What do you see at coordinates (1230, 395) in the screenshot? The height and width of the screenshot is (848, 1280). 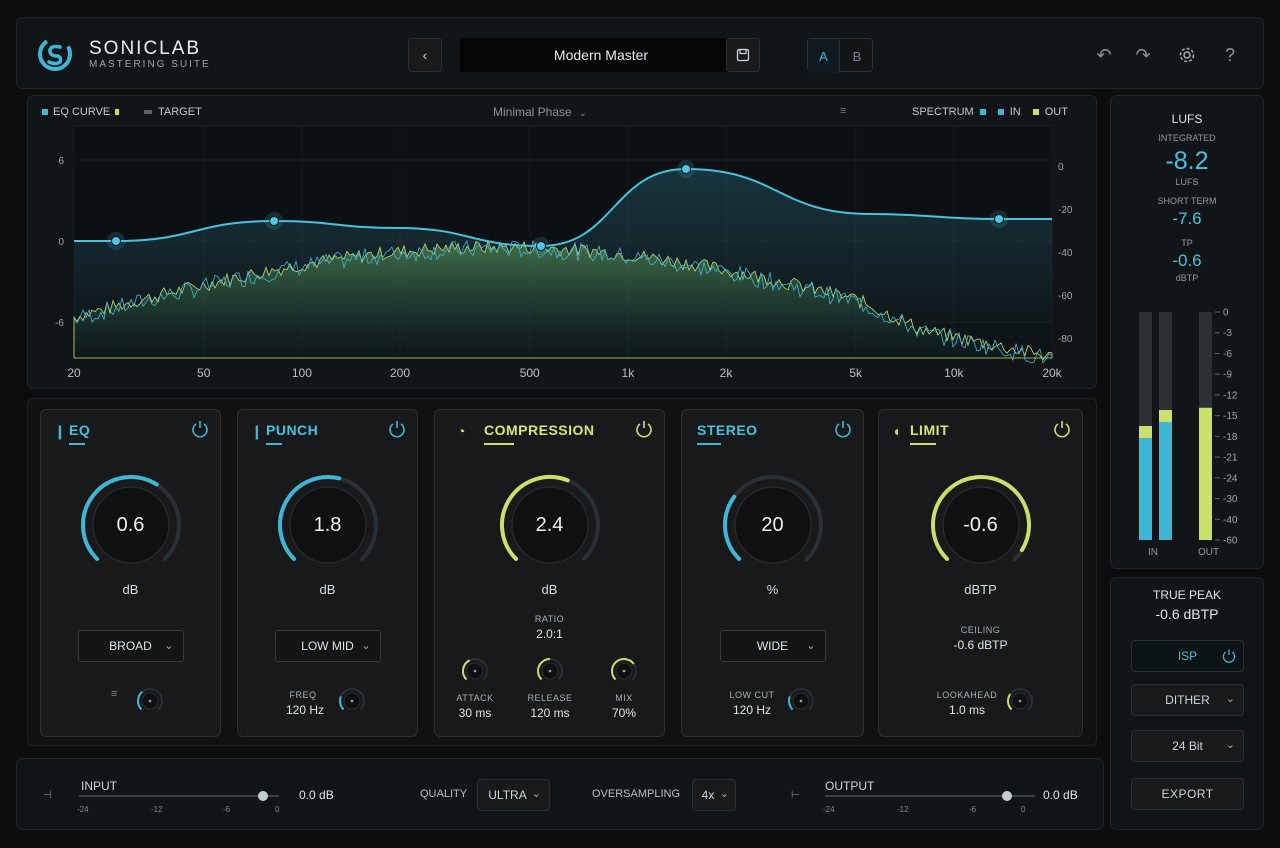 I see `meter-scale-label: -12` at bounding box center [1230, 395].